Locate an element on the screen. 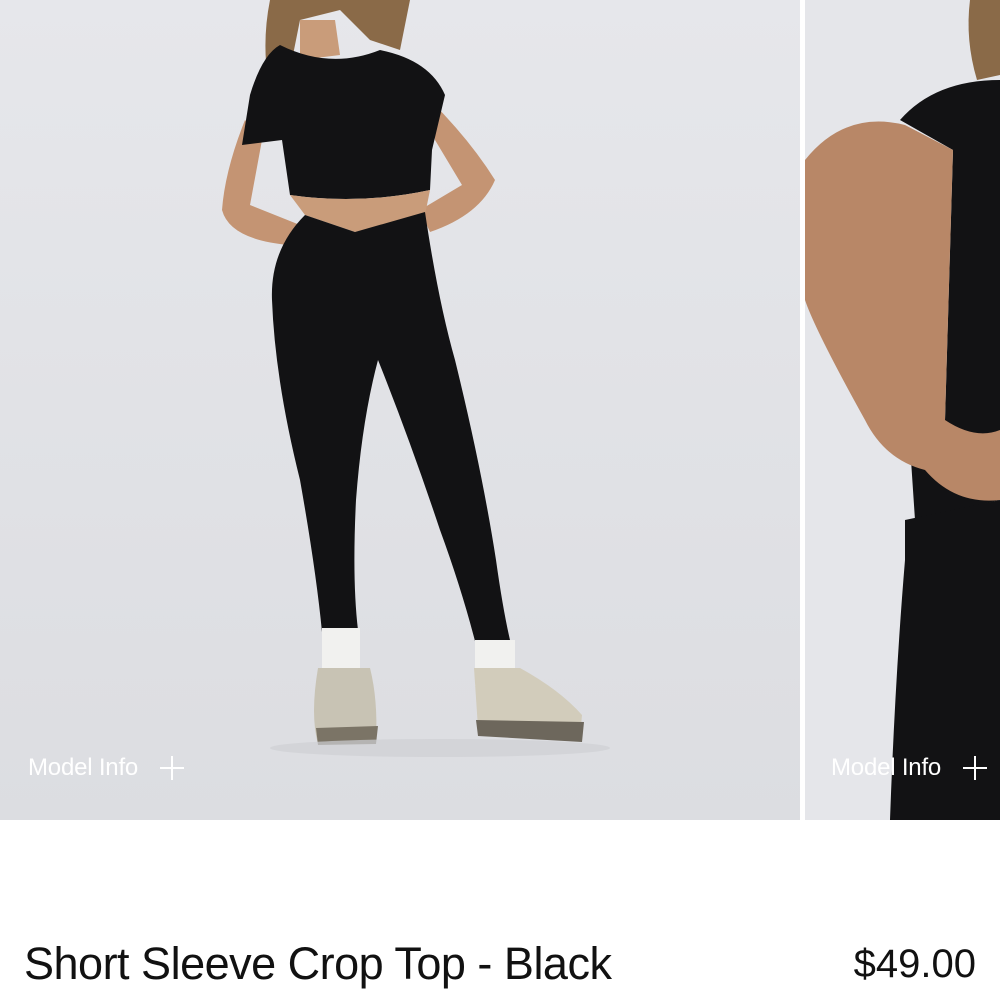 This screenshot has width=1000, height=1000. product-price: $49.00 is located at coordinates (914, 964).